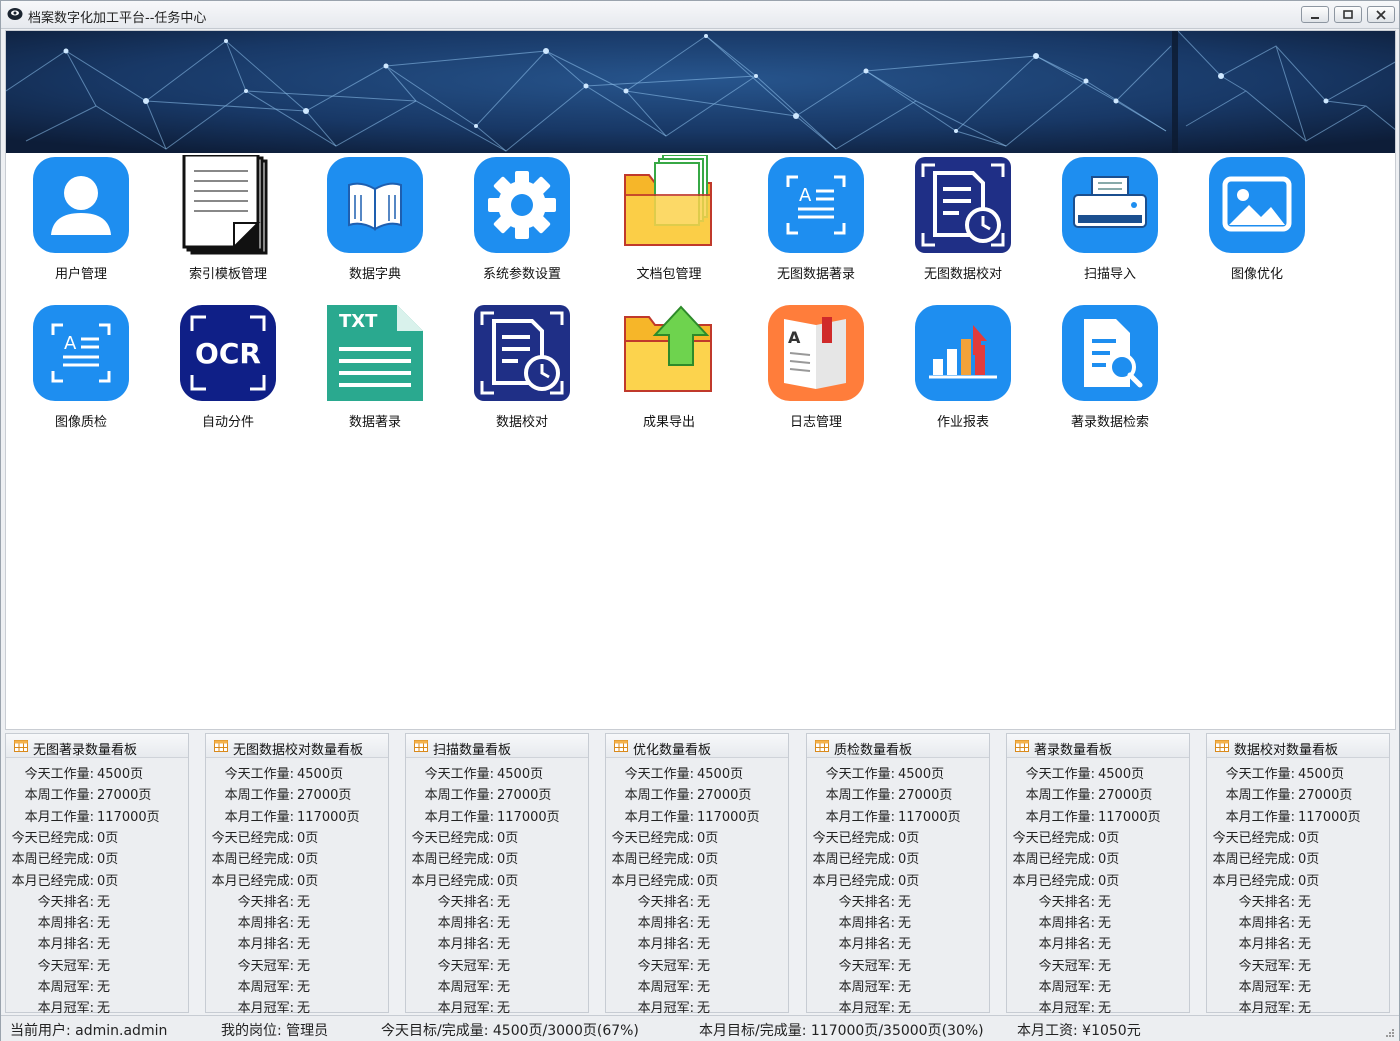  I want to click on board-row-label: 本周工作量:, so click(1060, 796).